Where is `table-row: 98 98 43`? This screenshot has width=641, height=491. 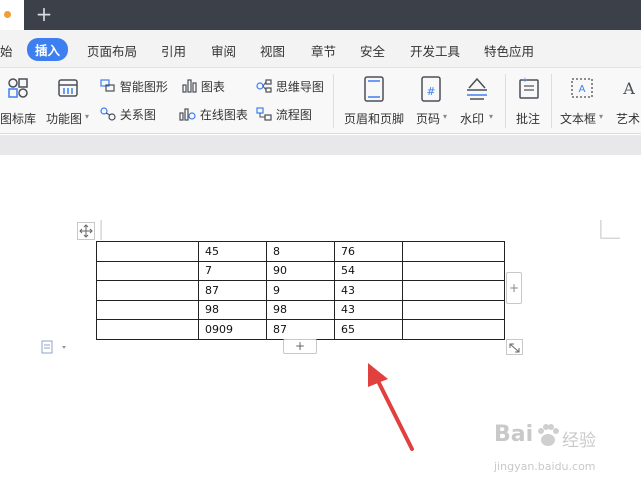 table-row: 98 98 43 is located at coordinates (300, 309).